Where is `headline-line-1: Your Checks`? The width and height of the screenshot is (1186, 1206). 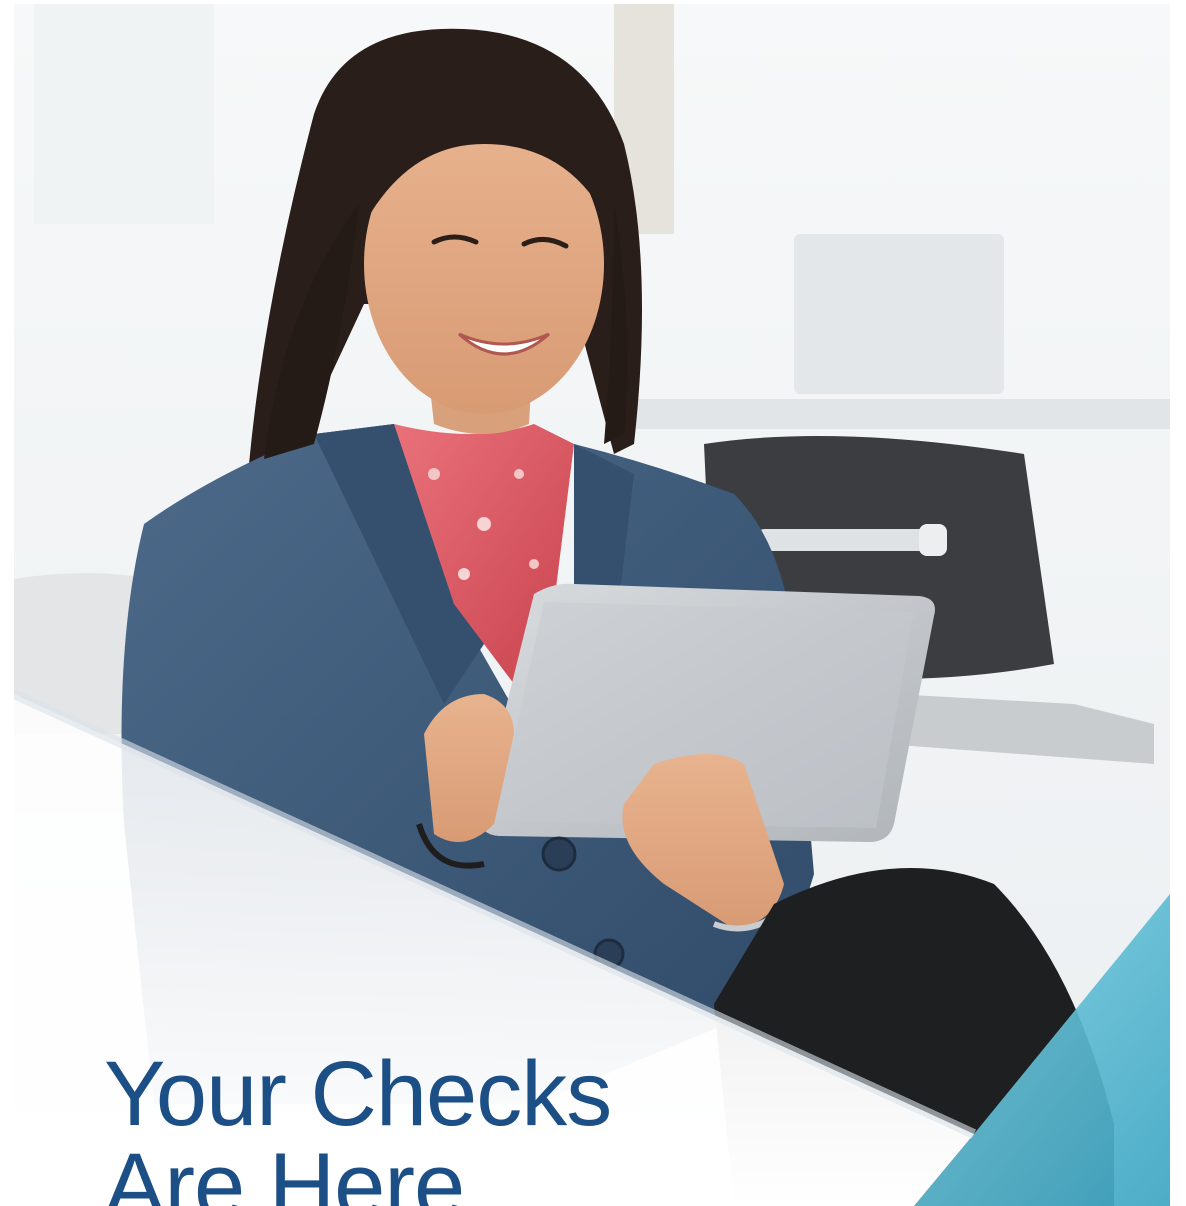 headline-line-1: Your Checks is located at coordinates (358, 1094).